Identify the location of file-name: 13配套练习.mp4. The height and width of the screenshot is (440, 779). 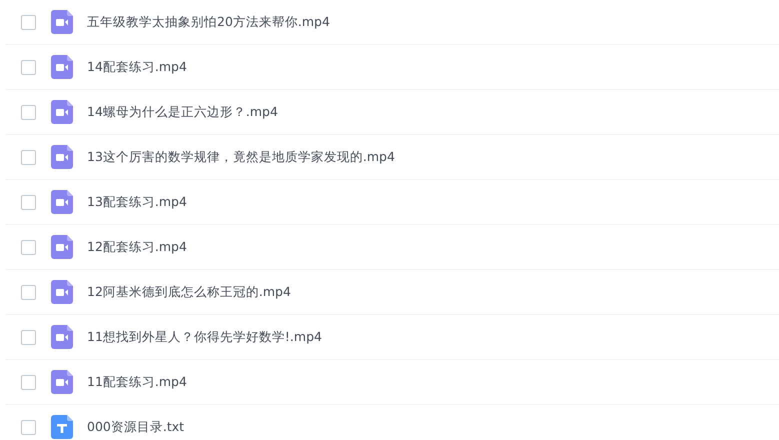
(137, 202).